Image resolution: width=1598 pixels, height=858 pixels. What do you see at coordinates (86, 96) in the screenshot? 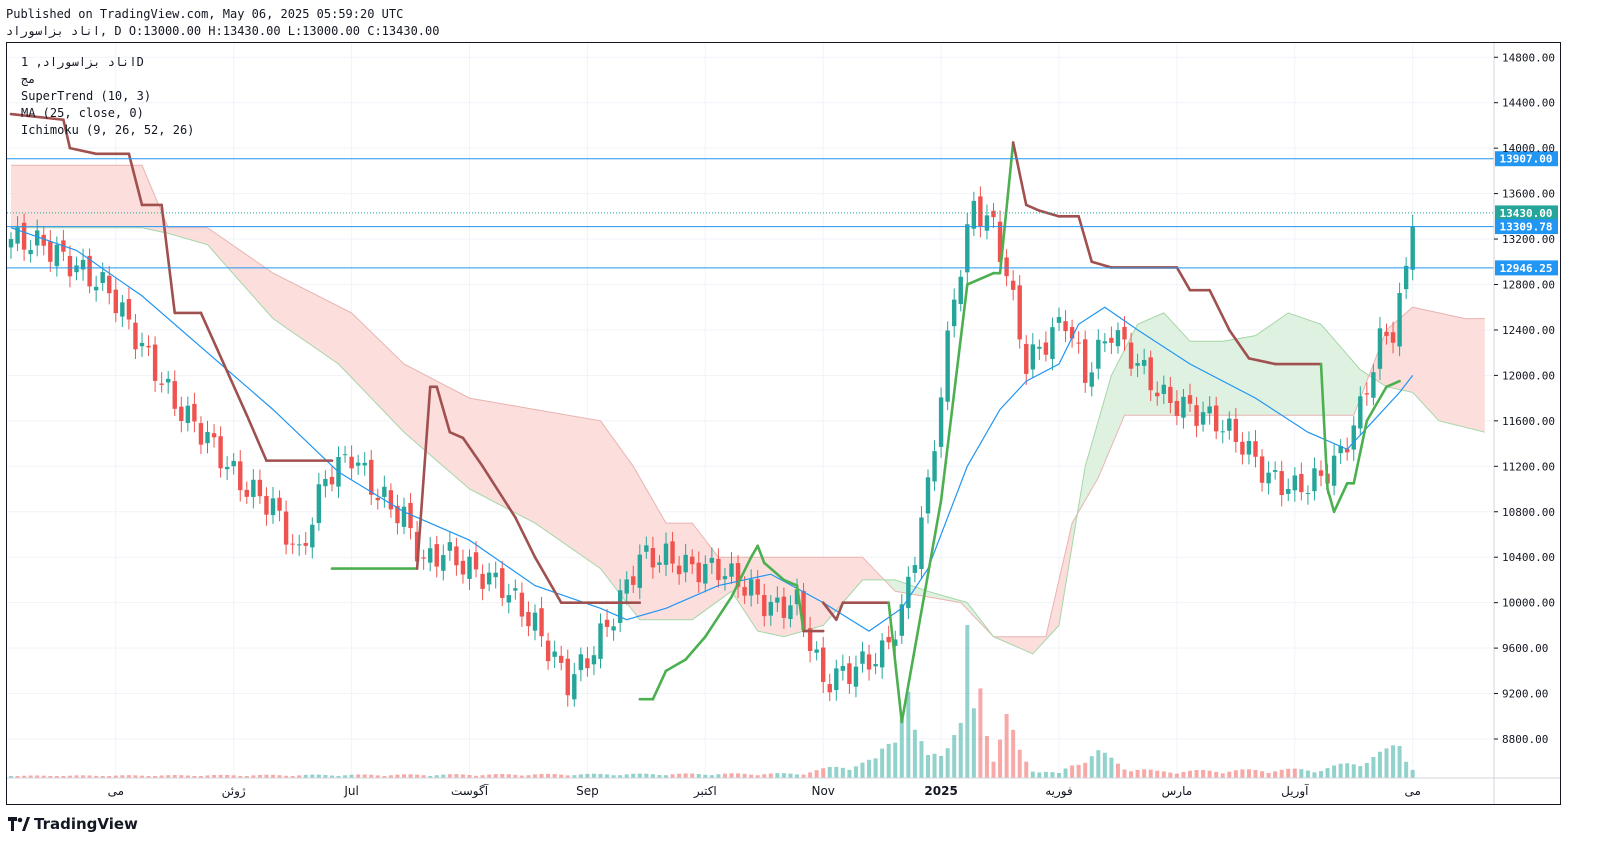
I see `legend-supertrend: SuperTrend (10, 3)` at bounding box center [86, 96].